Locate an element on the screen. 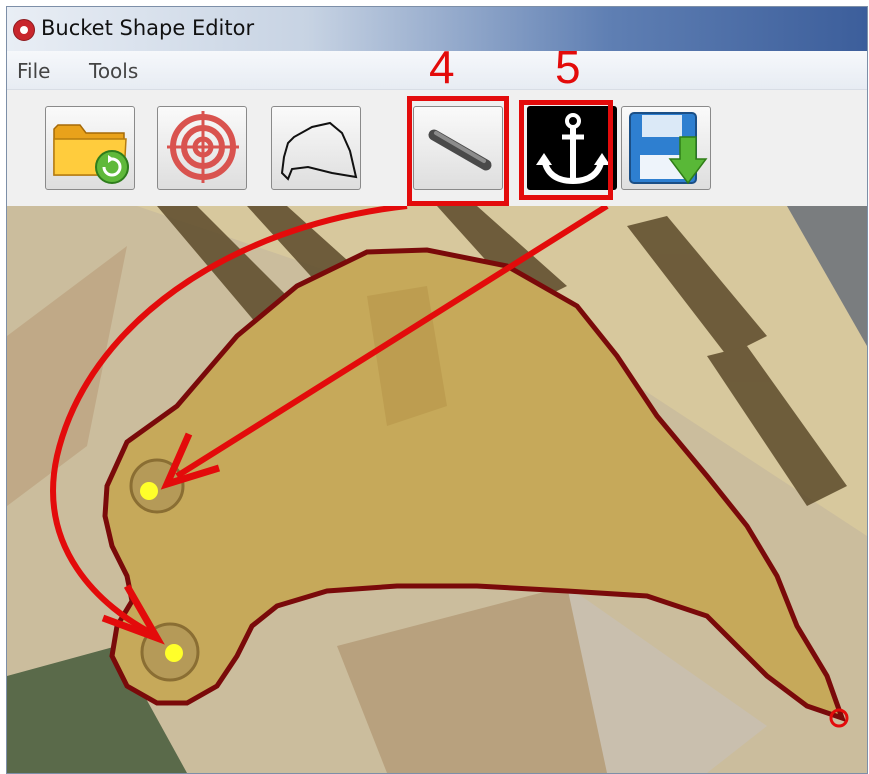 The width and height of the screenshot is (869, 774). menu-tools: Tools is located at coordinates (113, 71).